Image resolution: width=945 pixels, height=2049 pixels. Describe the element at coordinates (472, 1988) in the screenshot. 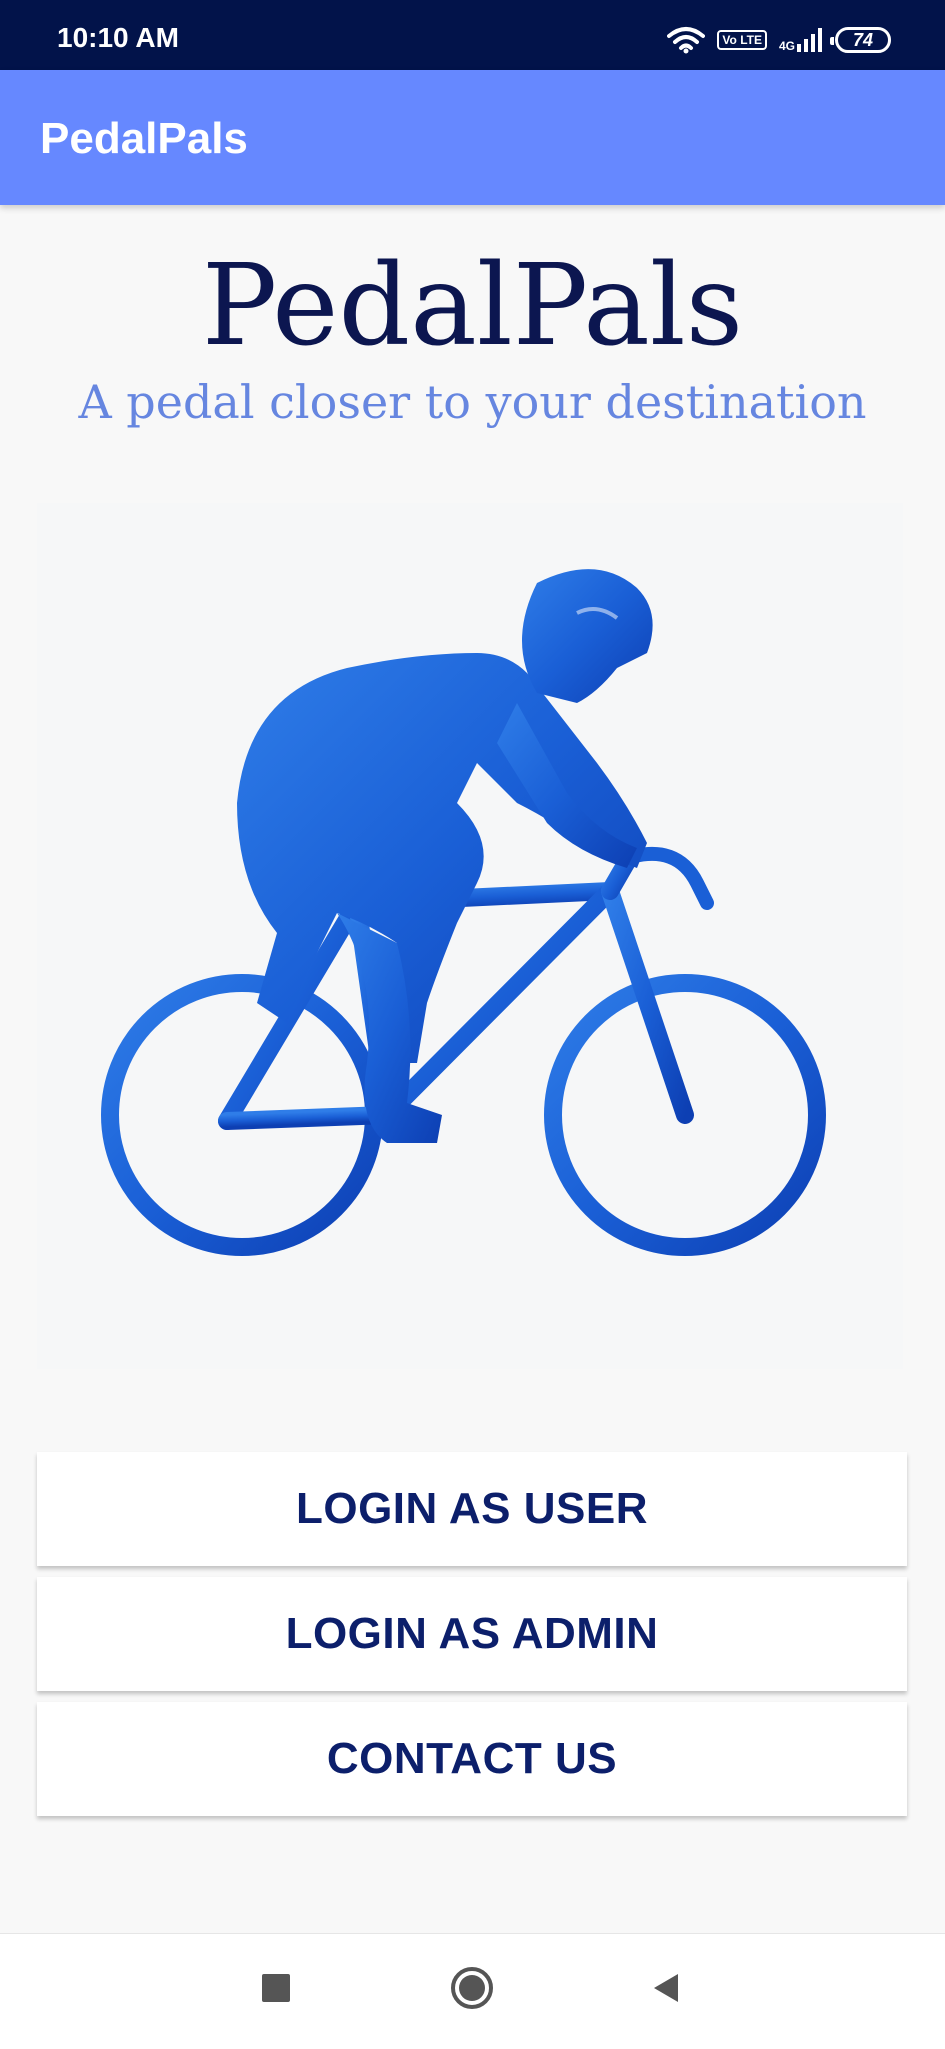

I see `home-icon` at that location.